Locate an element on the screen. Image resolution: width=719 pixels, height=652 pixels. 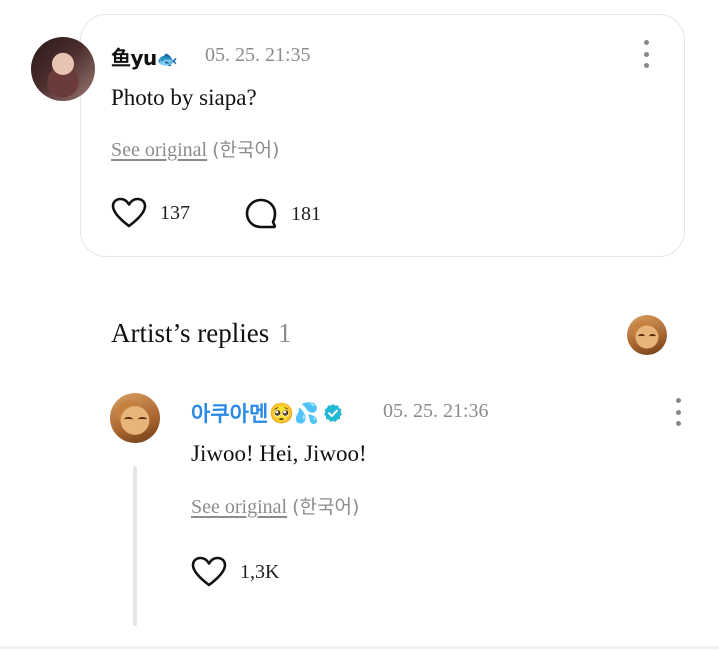
reply-see-original: See original (한국어) is located at coordinates (275, 505).